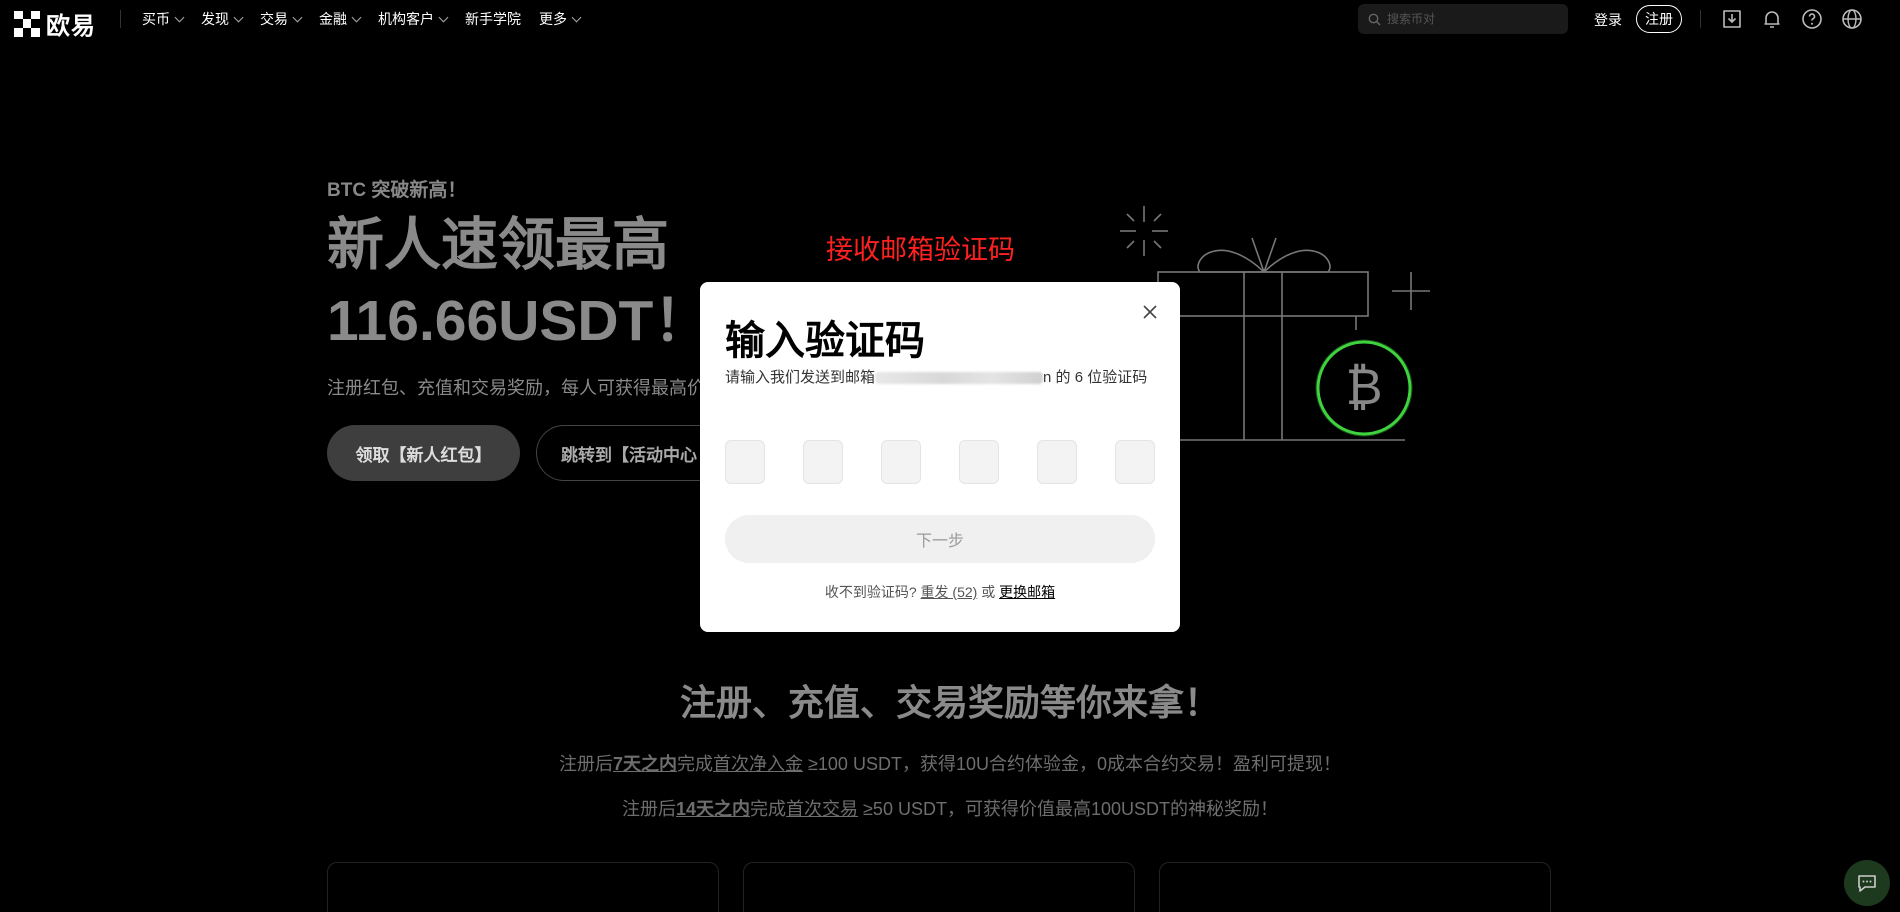  I want to click on bitcoin-icon: ₿, so click(1363, 387).